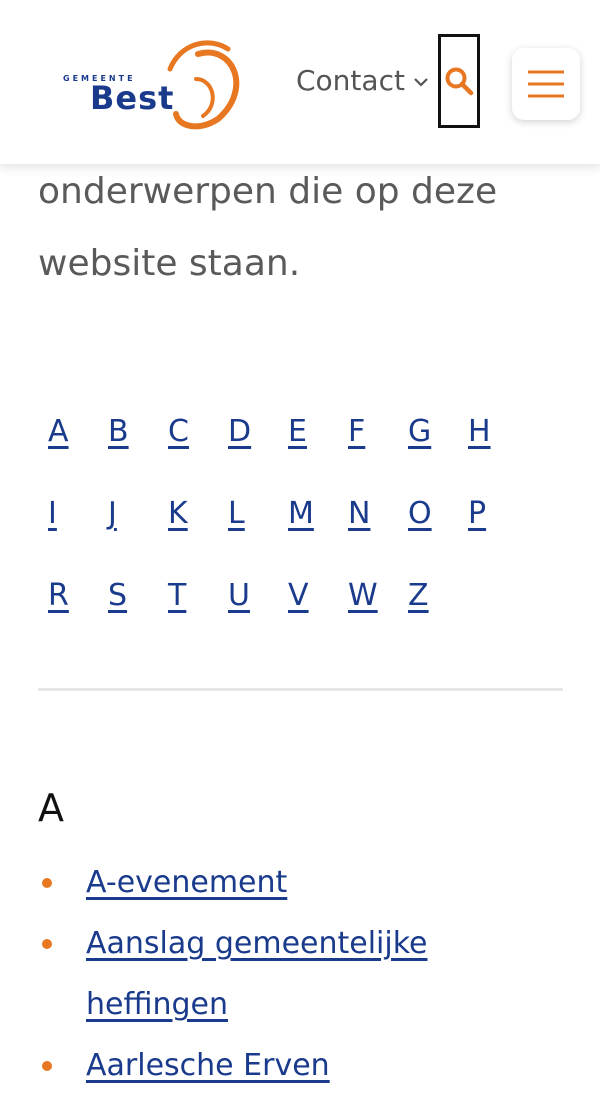 Image resolution: width=600 pixels, height=1096 pixels. Describe the element at coordinates (208, 1065) in the screenshot. I see `topic-link: Aarlesche Erven` at that location.